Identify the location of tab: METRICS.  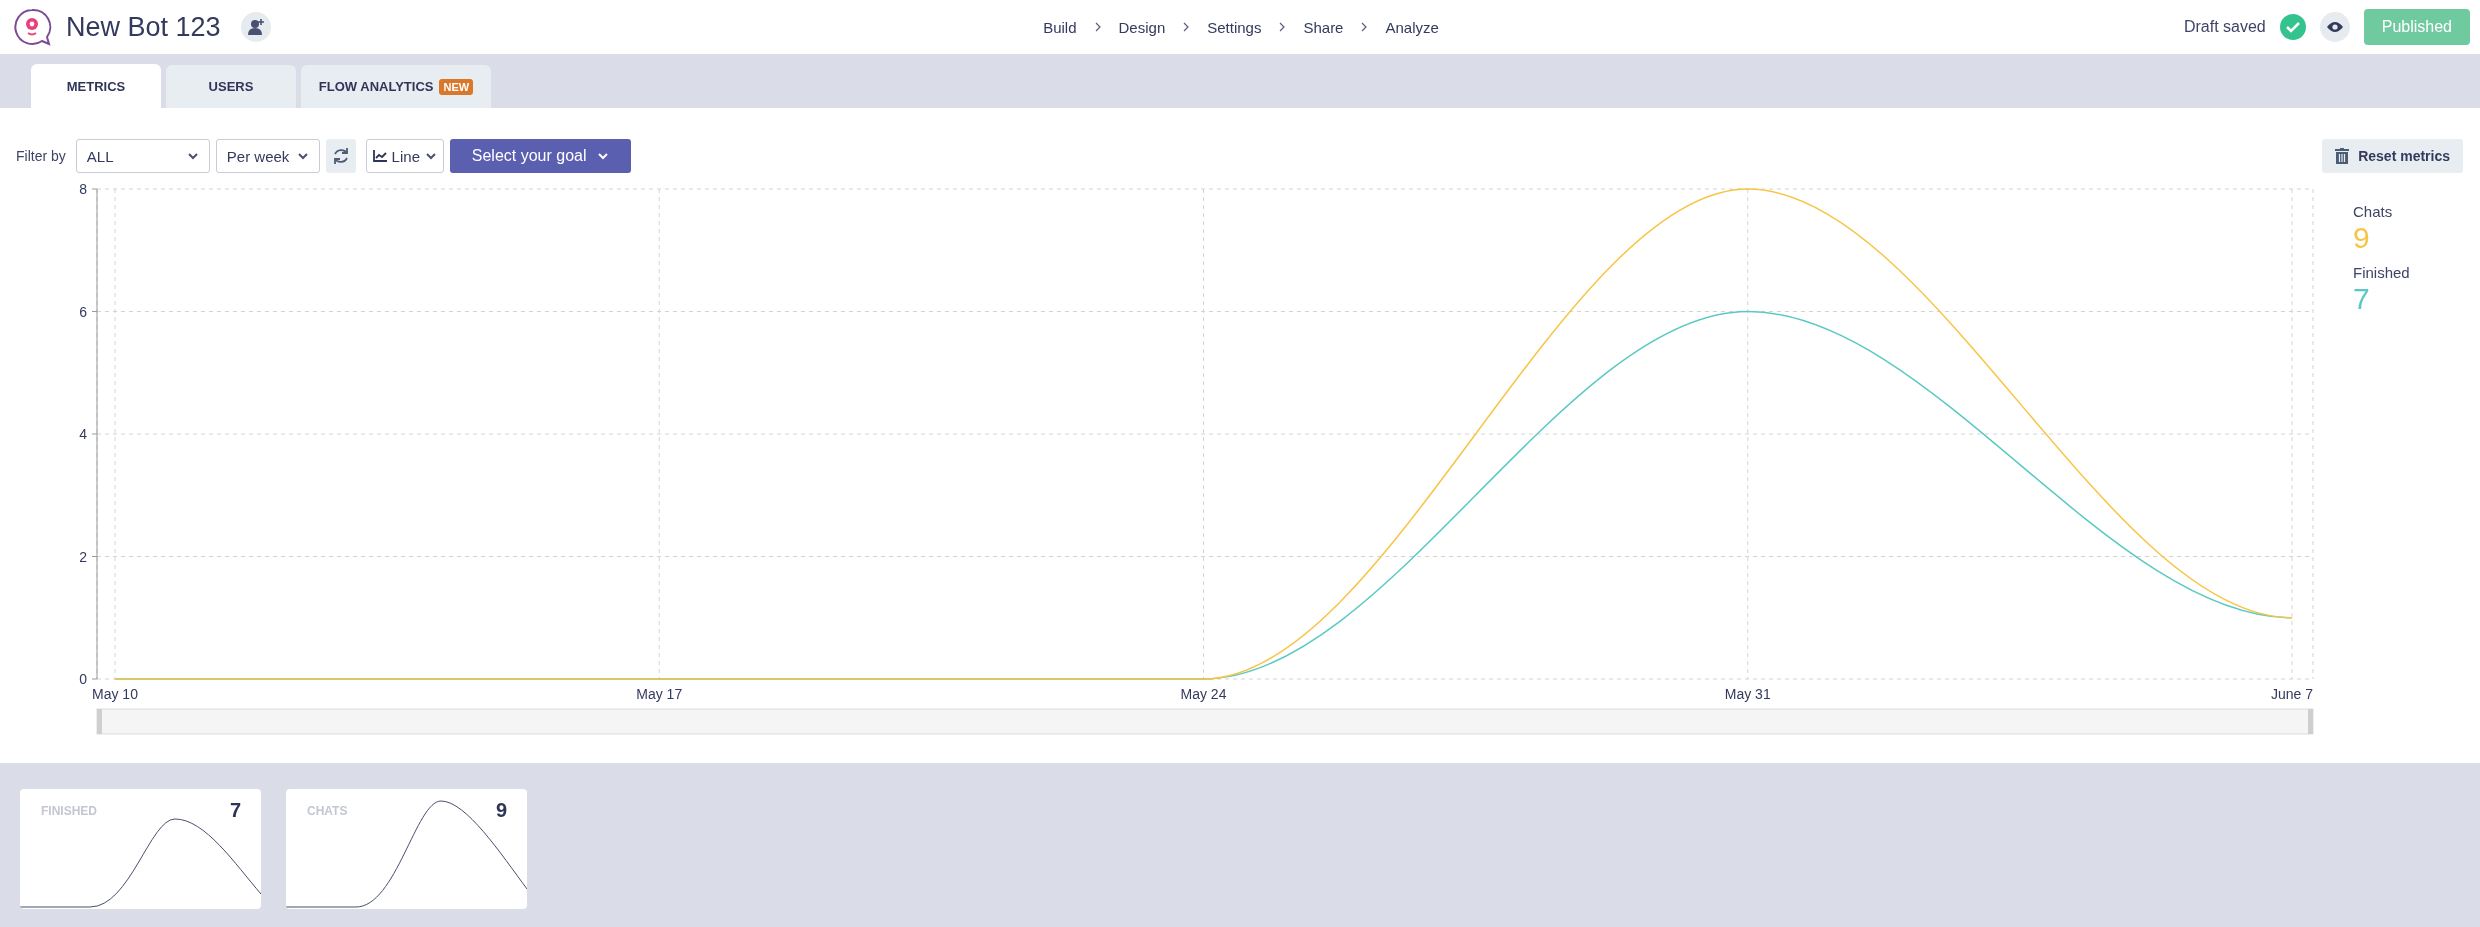
(96, 86).